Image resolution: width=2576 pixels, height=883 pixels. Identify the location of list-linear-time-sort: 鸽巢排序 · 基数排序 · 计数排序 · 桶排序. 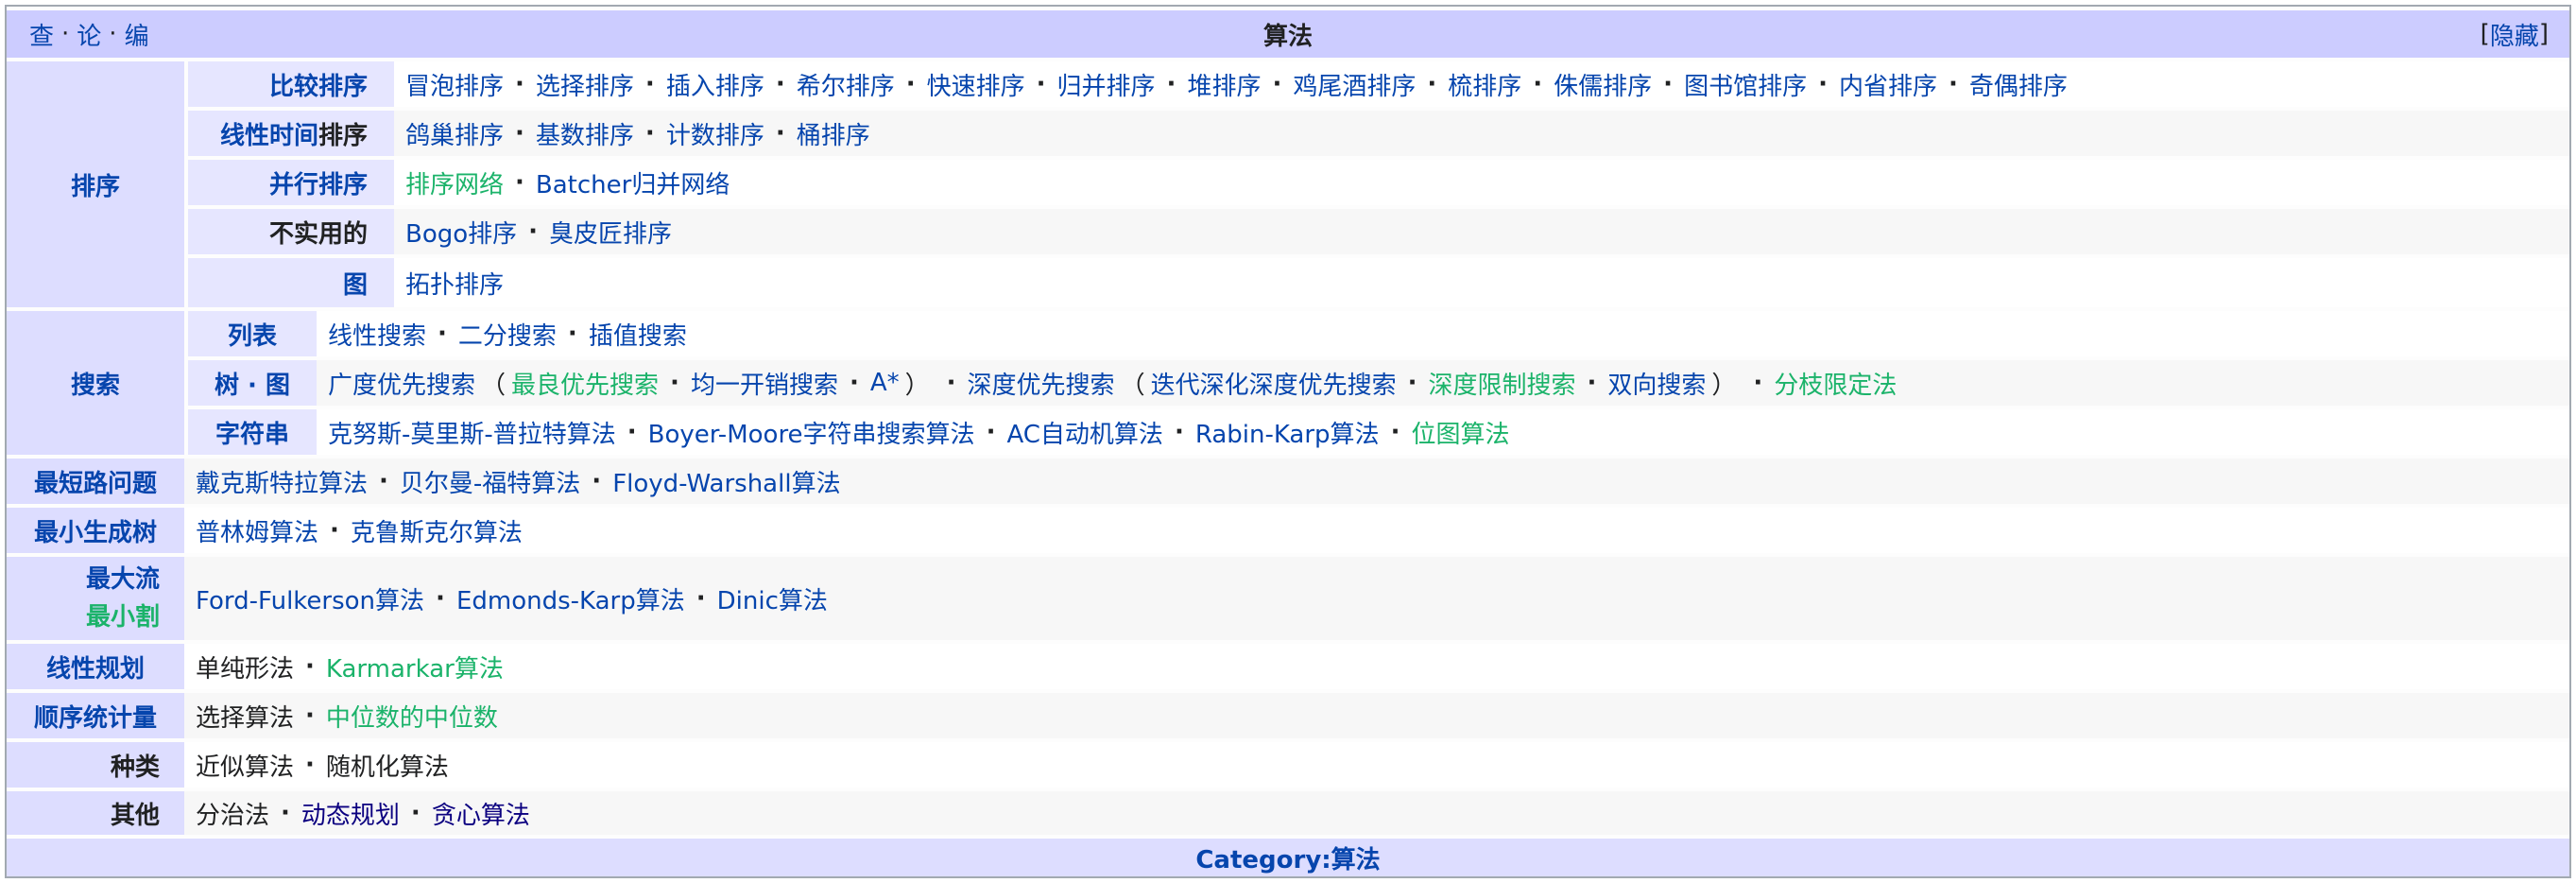
(1481, 134).